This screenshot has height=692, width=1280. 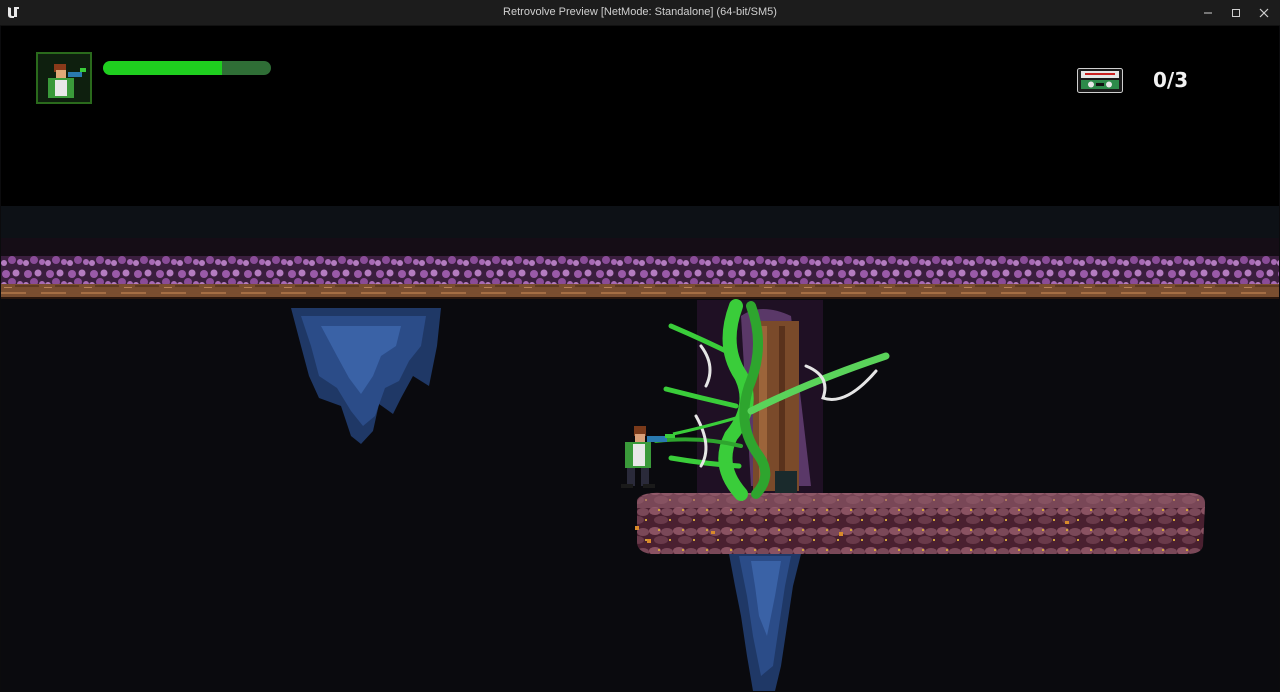 I want to click on close-button, so click(x=1264, y=12).